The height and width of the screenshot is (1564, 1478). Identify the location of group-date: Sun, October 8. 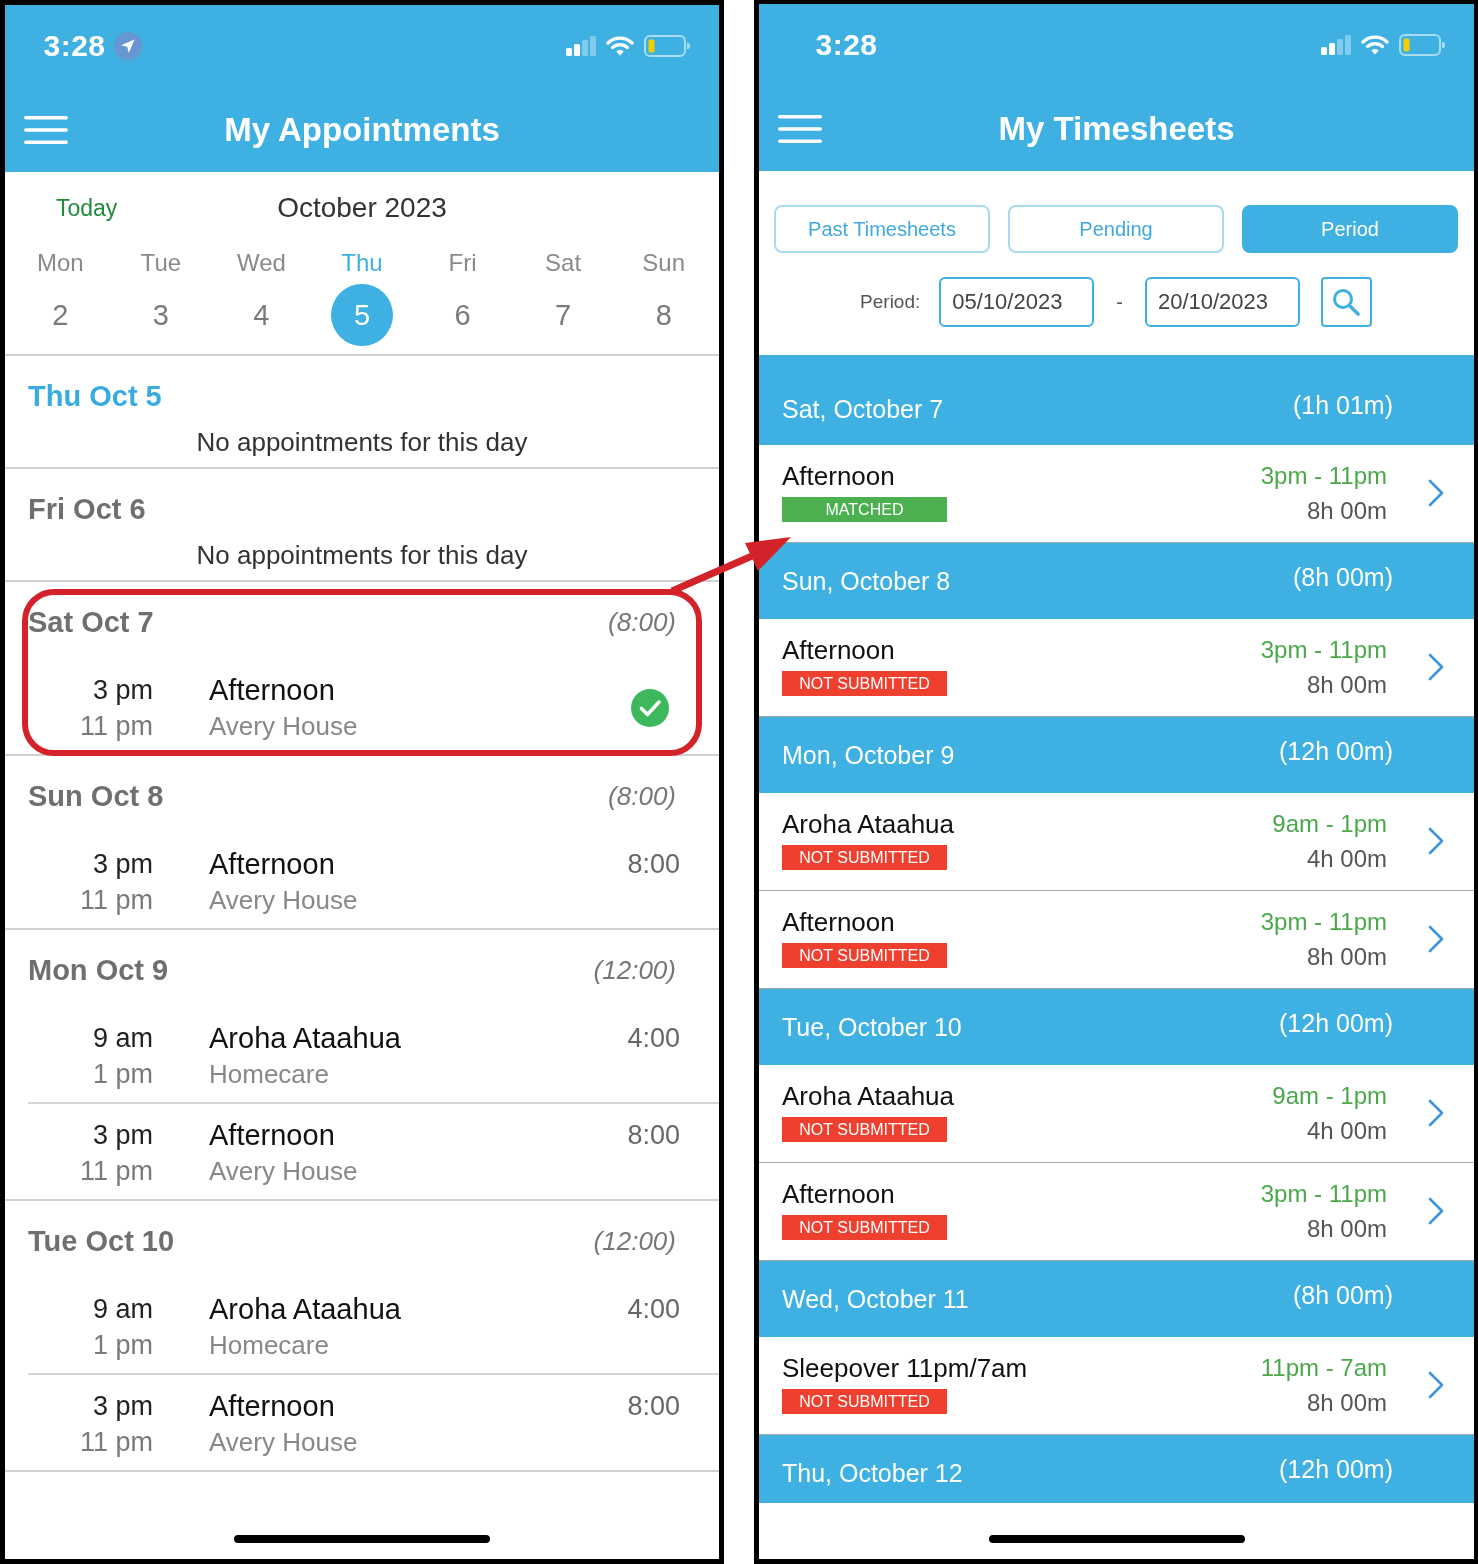
(866, 581).